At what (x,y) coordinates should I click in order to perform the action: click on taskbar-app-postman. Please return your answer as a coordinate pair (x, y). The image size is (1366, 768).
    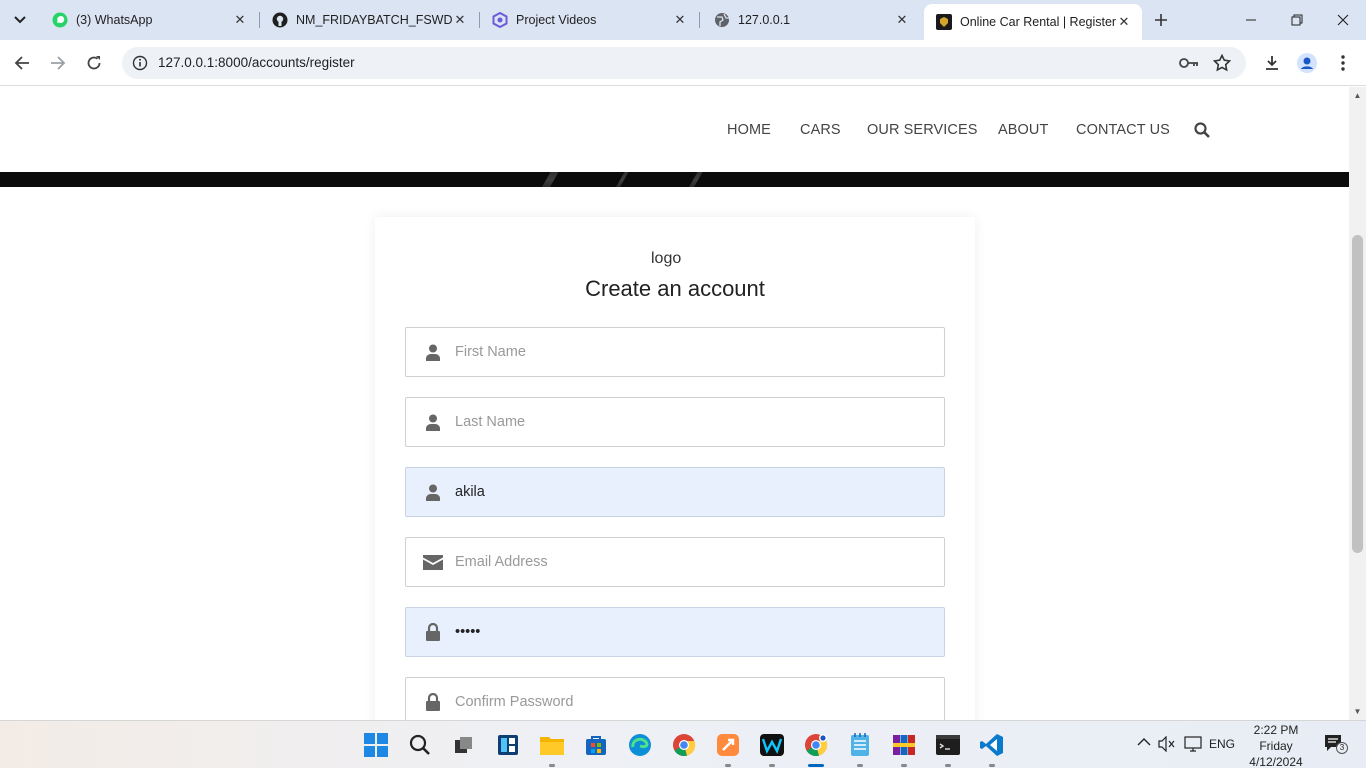
    Looking at the image, I should click on (728, 748).